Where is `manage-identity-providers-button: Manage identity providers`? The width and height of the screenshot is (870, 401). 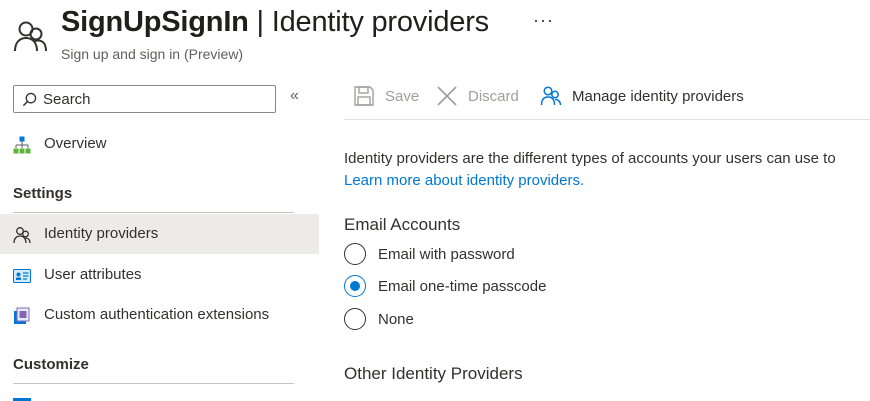
manage-identity-providers-button: Manage identity providers is located at coordinates (642, 96).